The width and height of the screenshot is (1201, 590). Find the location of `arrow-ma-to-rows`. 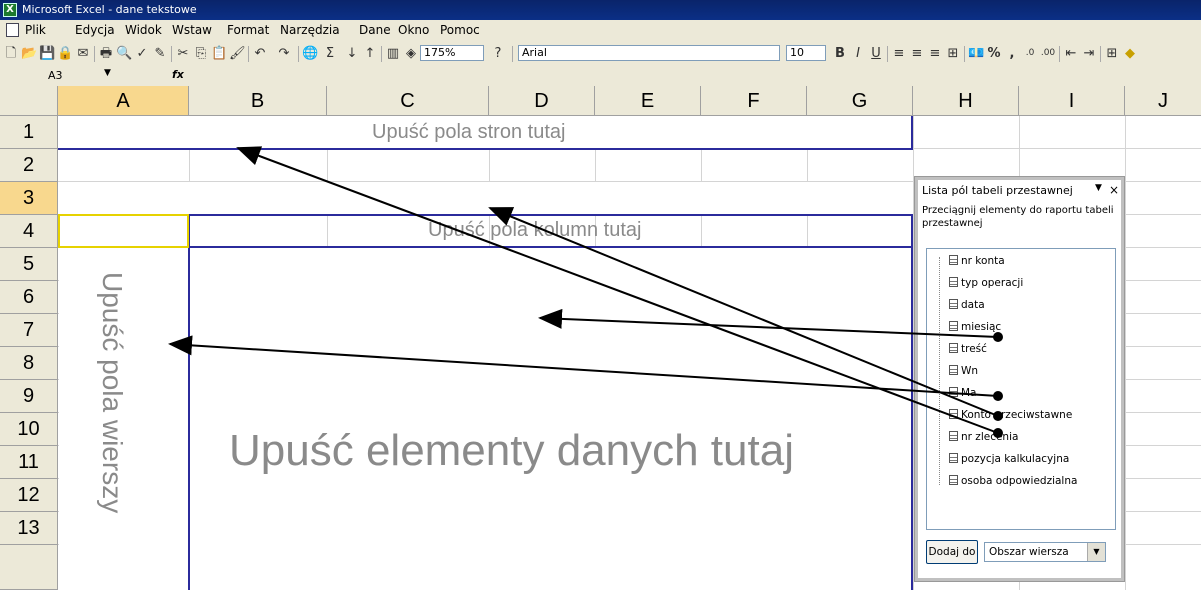

arrow-ma-to-rows is located at coordinates (583, 366).